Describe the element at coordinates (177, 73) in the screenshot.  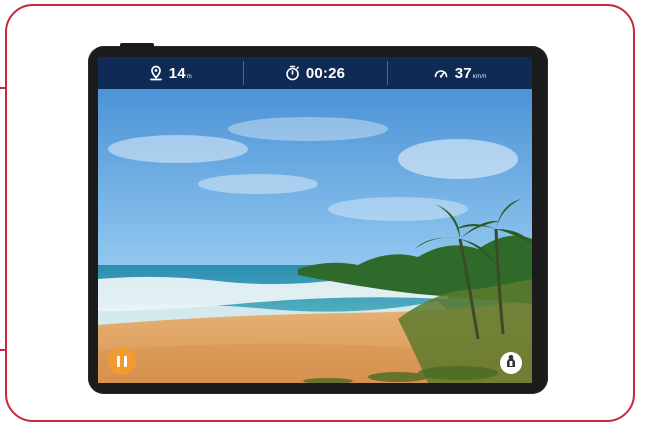
I see `distance-value: 14` at that location.